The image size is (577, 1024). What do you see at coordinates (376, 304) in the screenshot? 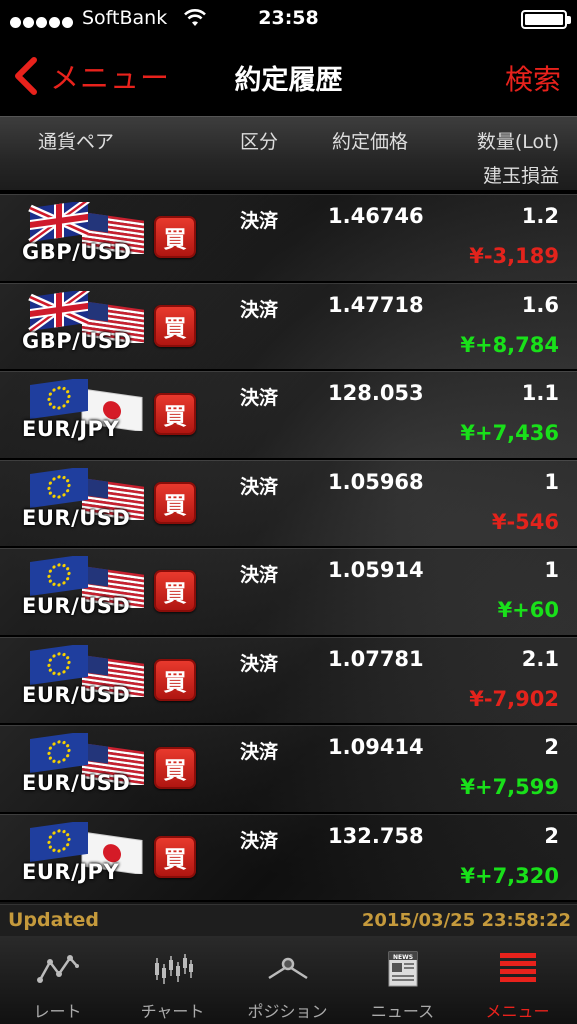
I see `trade-price: 1.47718` at bounding box center [376, 304].